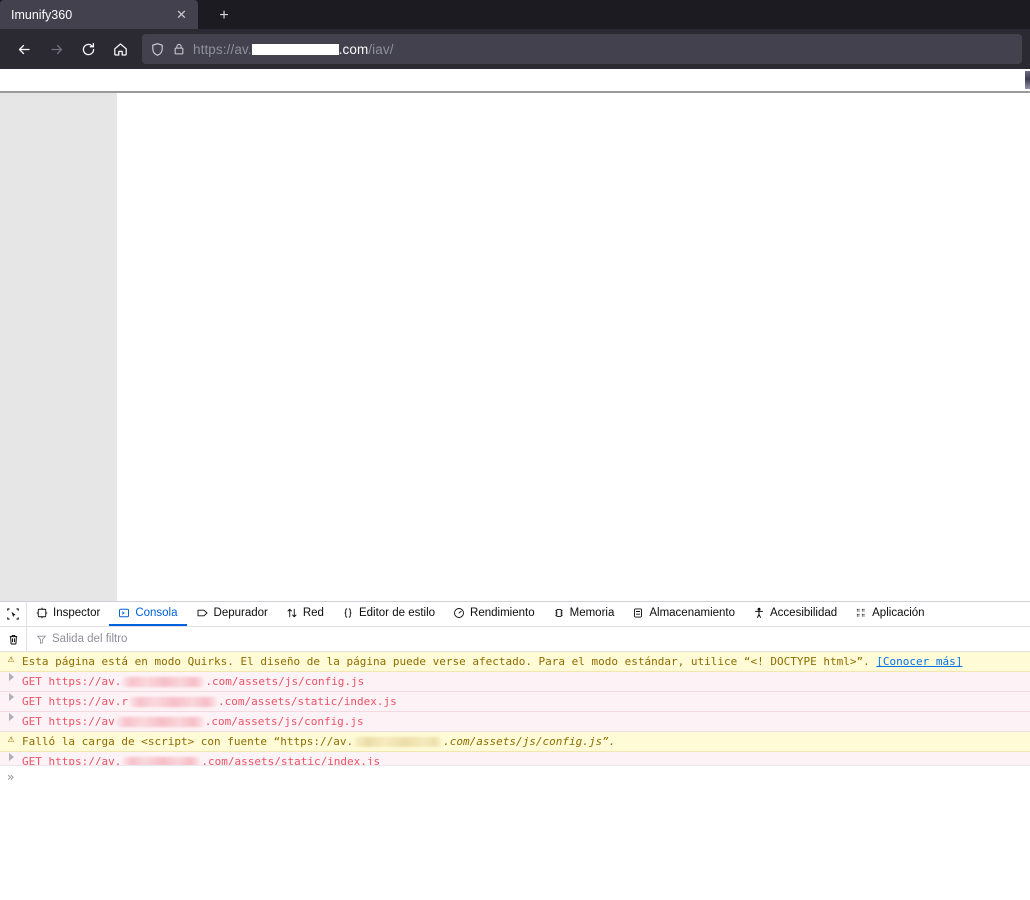 The width and height of the screenshot is (1030, 900). Describe the element at coordinates (502, 613) in the screenshot. I see `tab-label: Rendimiento` at that location.